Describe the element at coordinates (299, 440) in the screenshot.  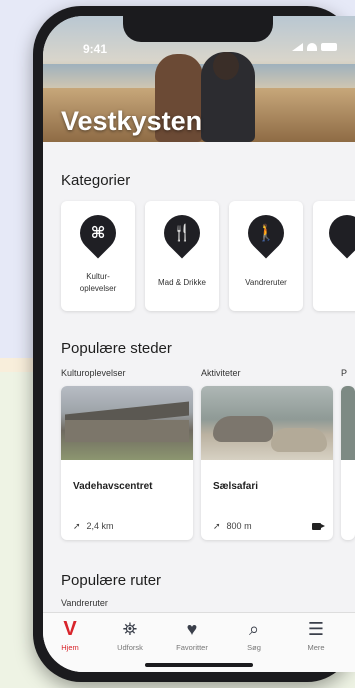
I see `seal-right` at that location.